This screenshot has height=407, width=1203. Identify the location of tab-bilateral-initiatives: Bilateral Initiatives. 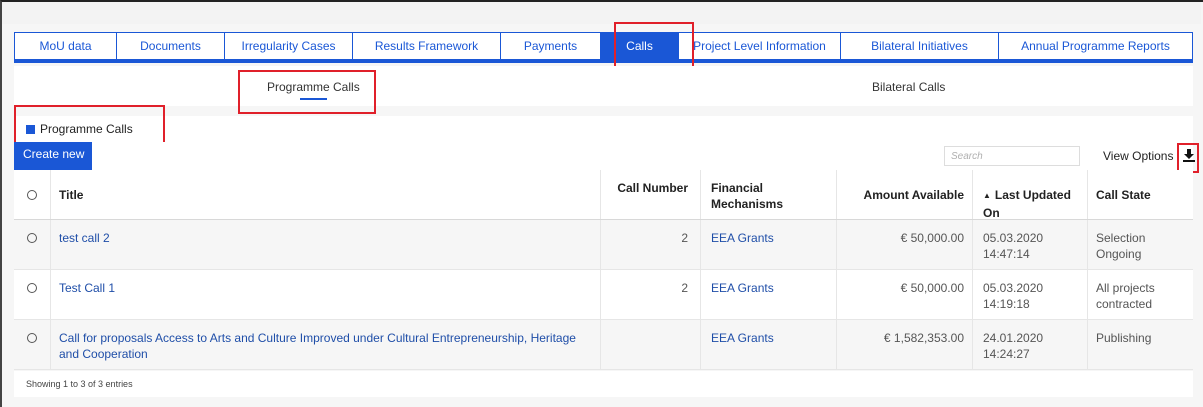
(919, 46).